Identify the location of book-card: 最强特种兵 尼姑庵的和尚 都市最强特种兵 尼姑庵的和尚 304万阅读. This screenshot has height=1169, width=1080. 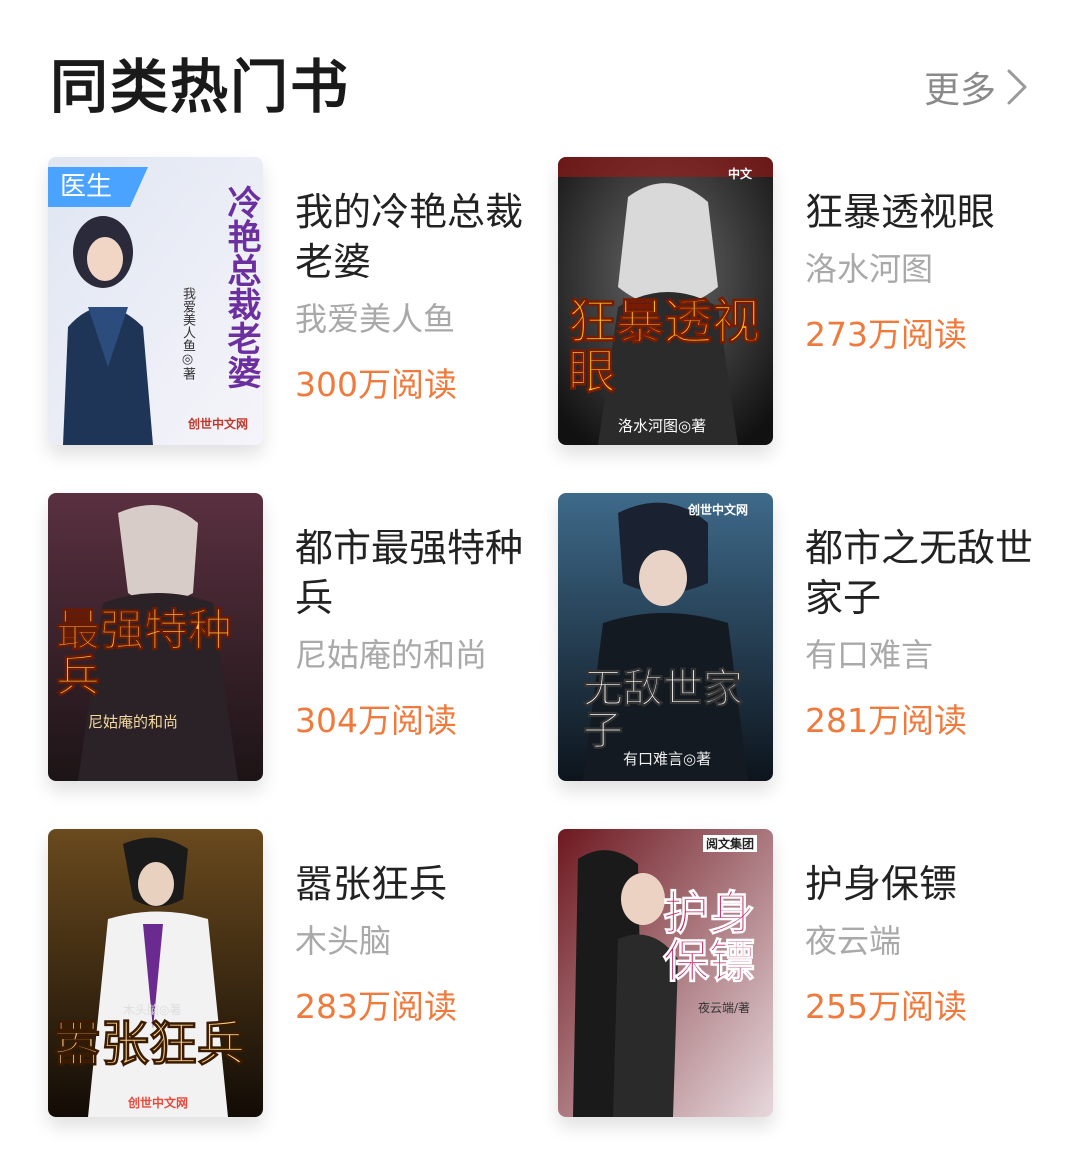
(303, 638).